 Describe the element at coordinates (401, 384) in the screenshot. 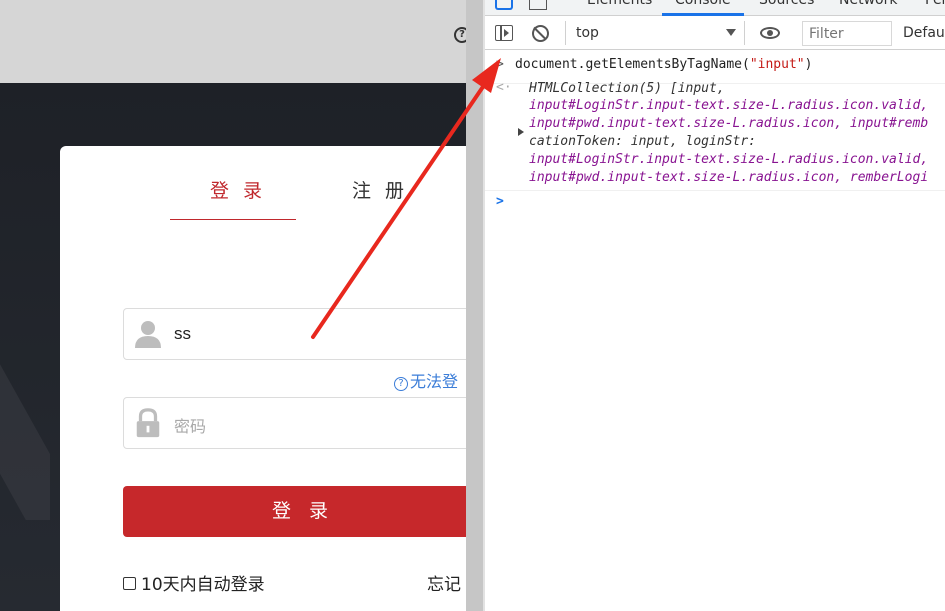

I see `question-icon: ?` at that location.